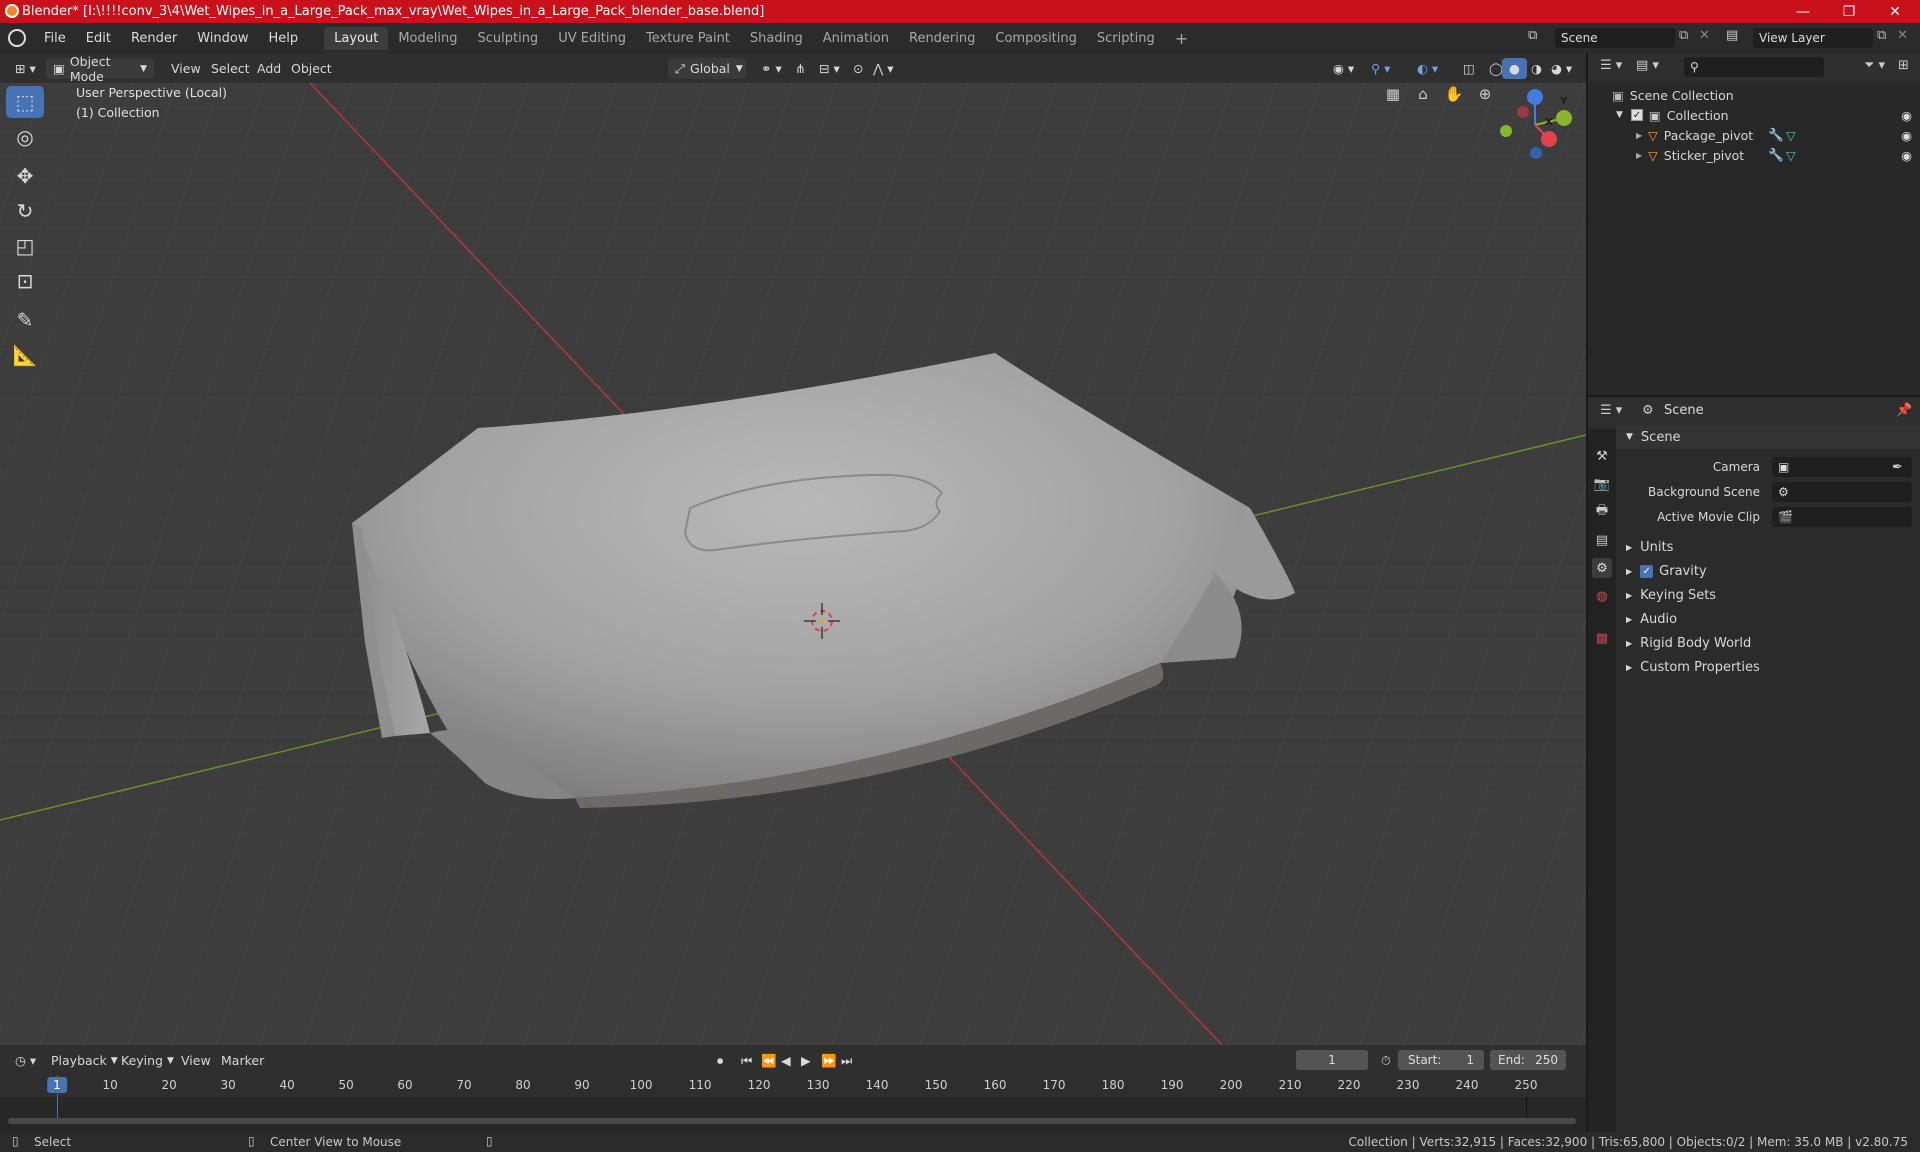 The width and height of the screenshot is (1920, 1152). What do you see at coordinates (55, 38) in the screenshot?
I see `menu-file: File` at bounding box center [55, 38].